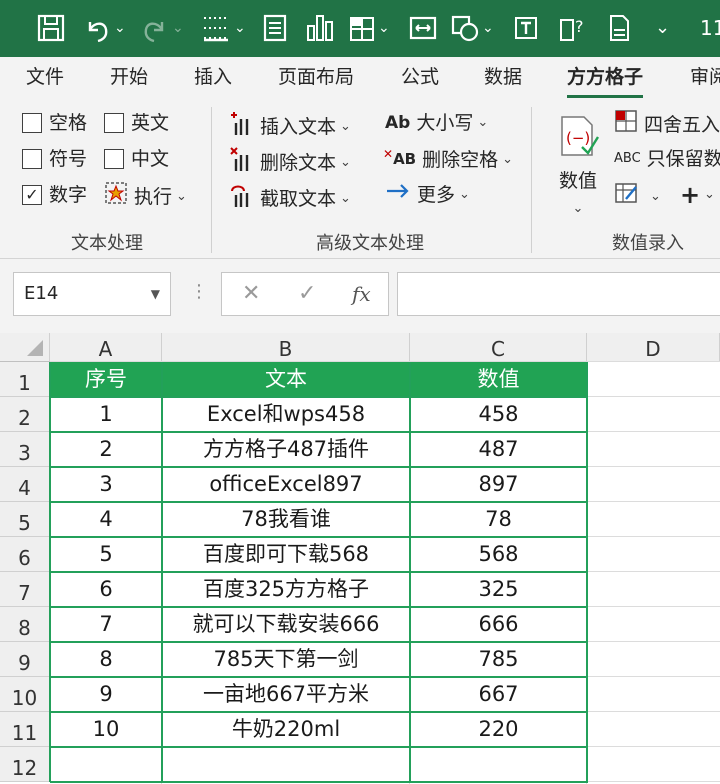  I want to click on checkbox-number-box: ✓, so click(32, 195).